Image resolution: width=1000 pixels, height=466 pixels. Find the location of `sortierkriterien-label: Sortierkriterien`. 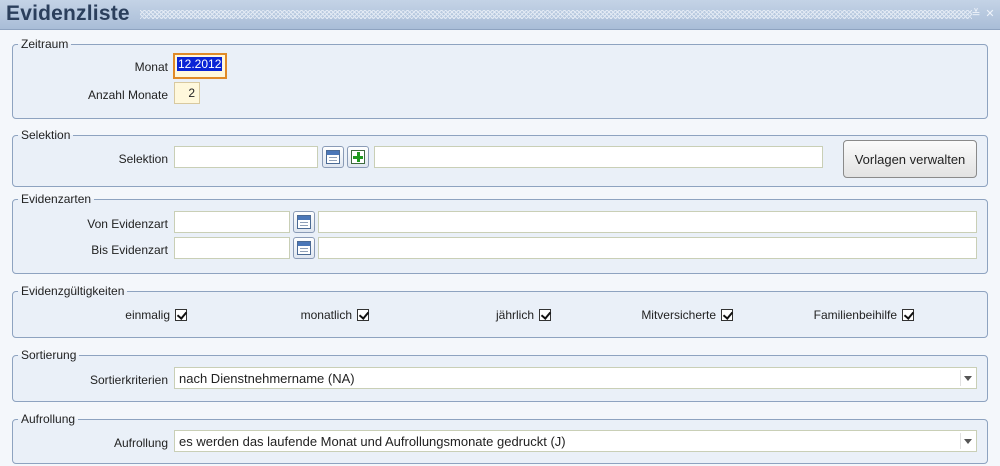

sortierkriterien-label: Sortierkriterien is located at coordinates (128, 380).